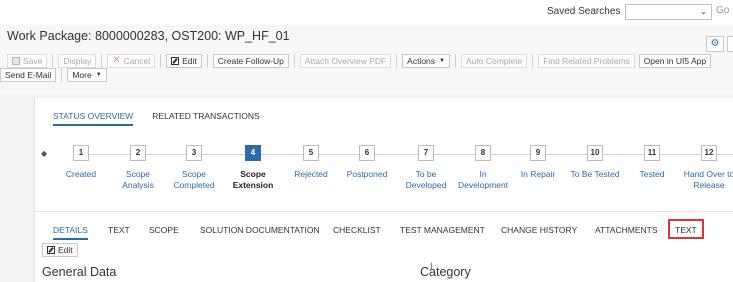 The image size is (733, 282). I want to click on tab-related-transactions: RELATED TRANSACTIONS, so click(205, 118).